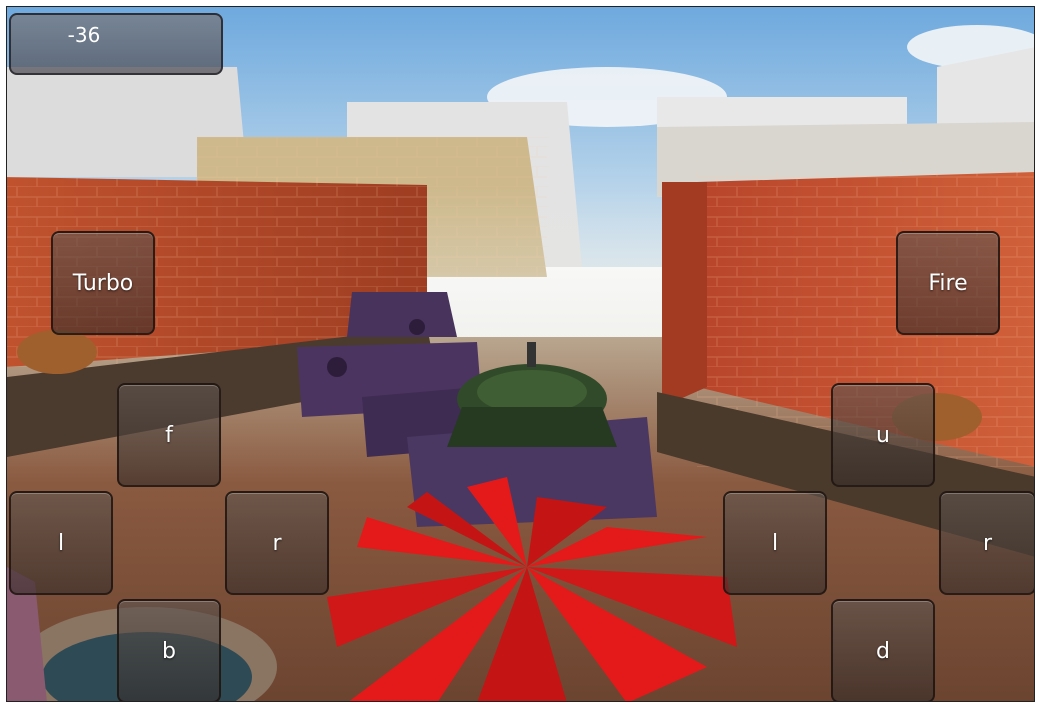 The width and height of the screenshot is (1037, 704). I want to click on back-button: b, so click(169, 650).